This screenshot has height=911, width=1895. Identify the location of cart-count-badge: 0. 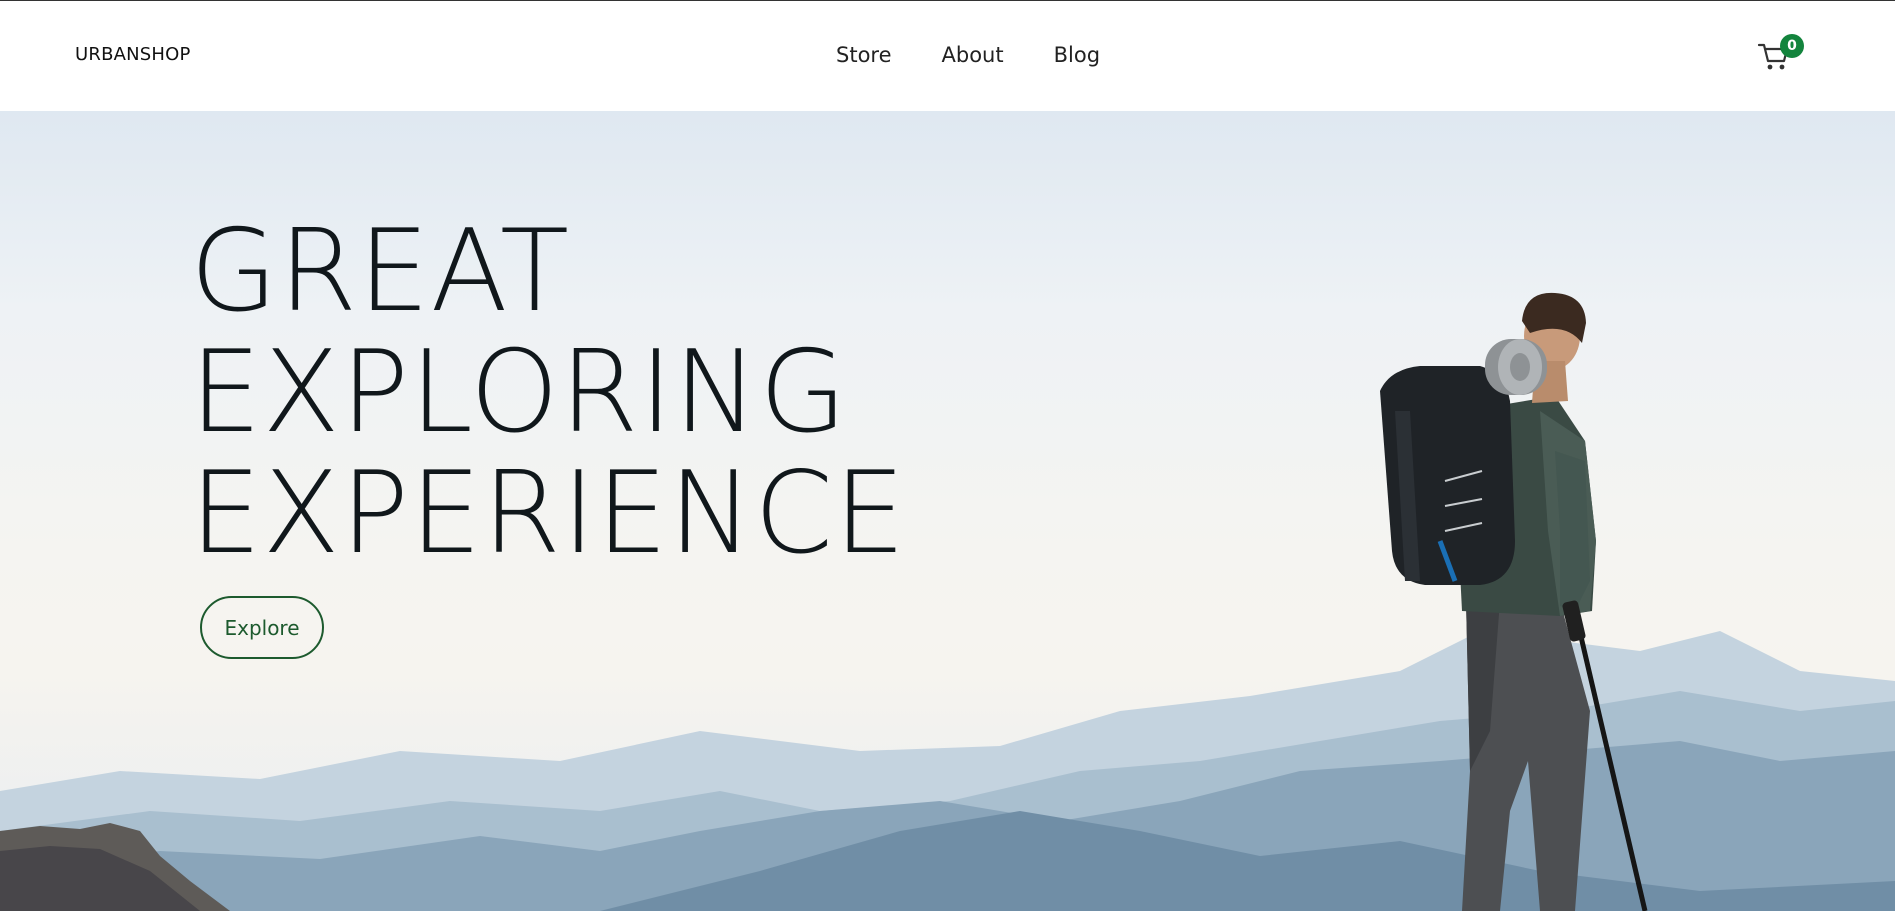
(1792, 46).